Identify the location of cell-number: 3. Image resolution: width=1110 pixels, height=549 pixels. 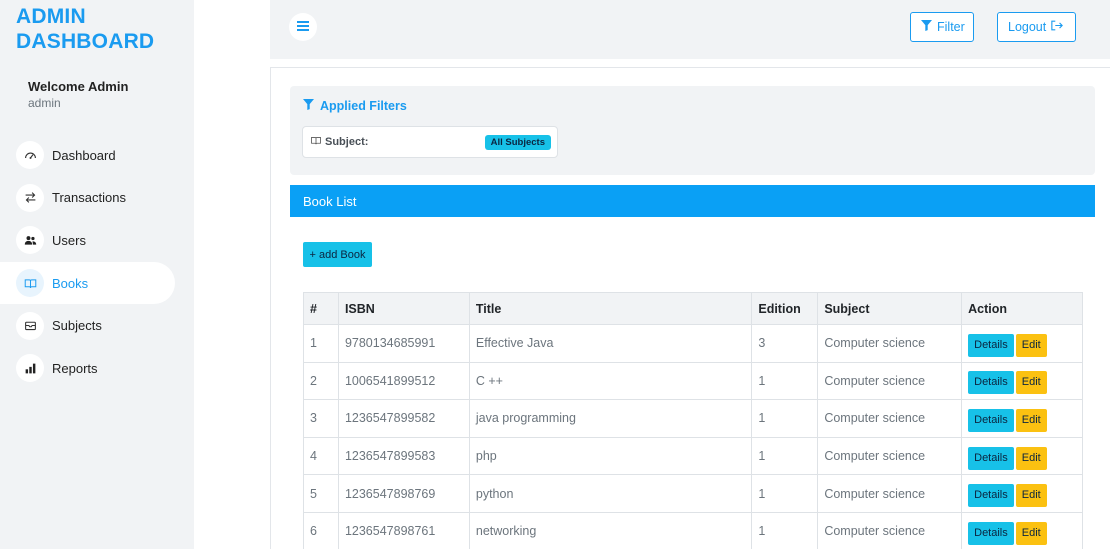
(321, 418).